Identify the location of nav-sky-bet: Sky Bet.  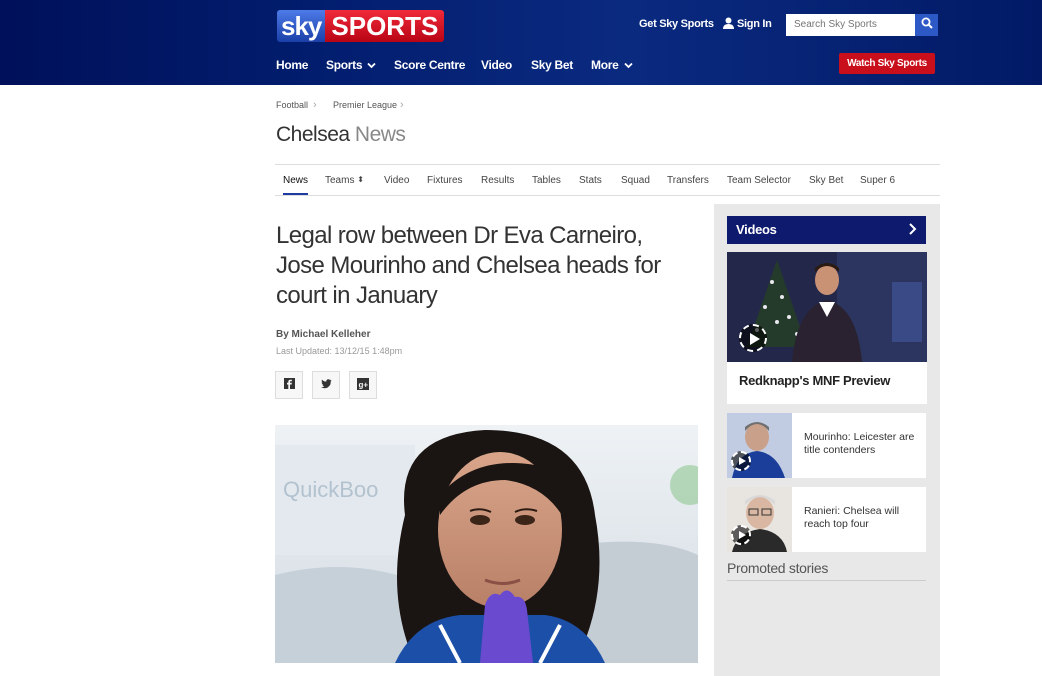
(552, 65).